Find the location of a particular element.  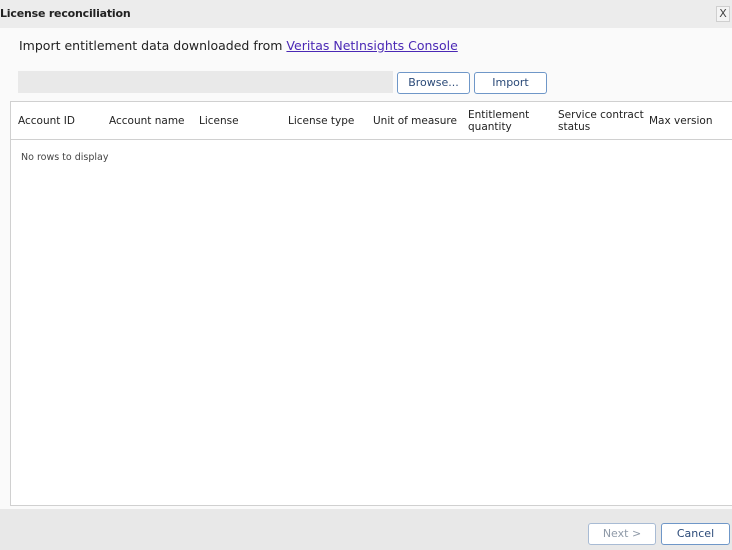

column-header-unit-of-measure: Unit of measure is located at coordinates (415, 121).